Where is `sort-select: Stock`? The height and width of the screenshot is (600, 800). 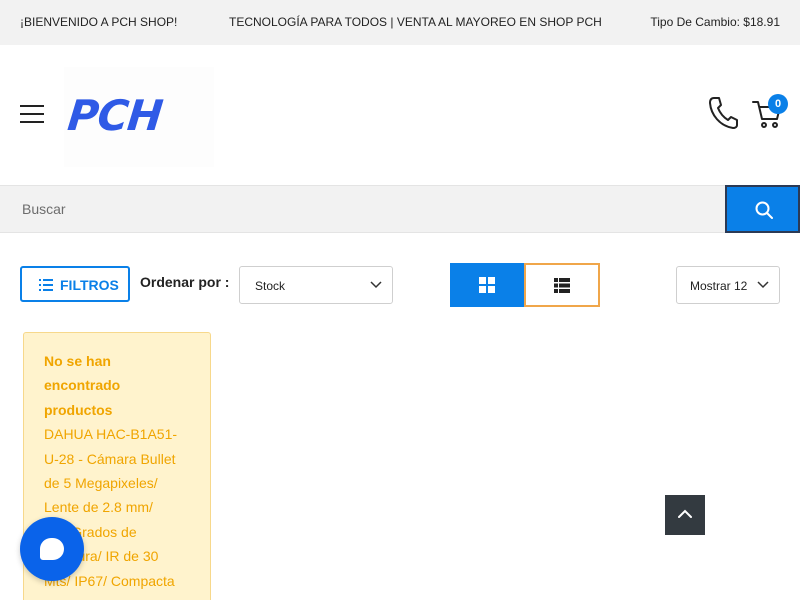
sort-select: Stock is located at coordinates (316, 285).